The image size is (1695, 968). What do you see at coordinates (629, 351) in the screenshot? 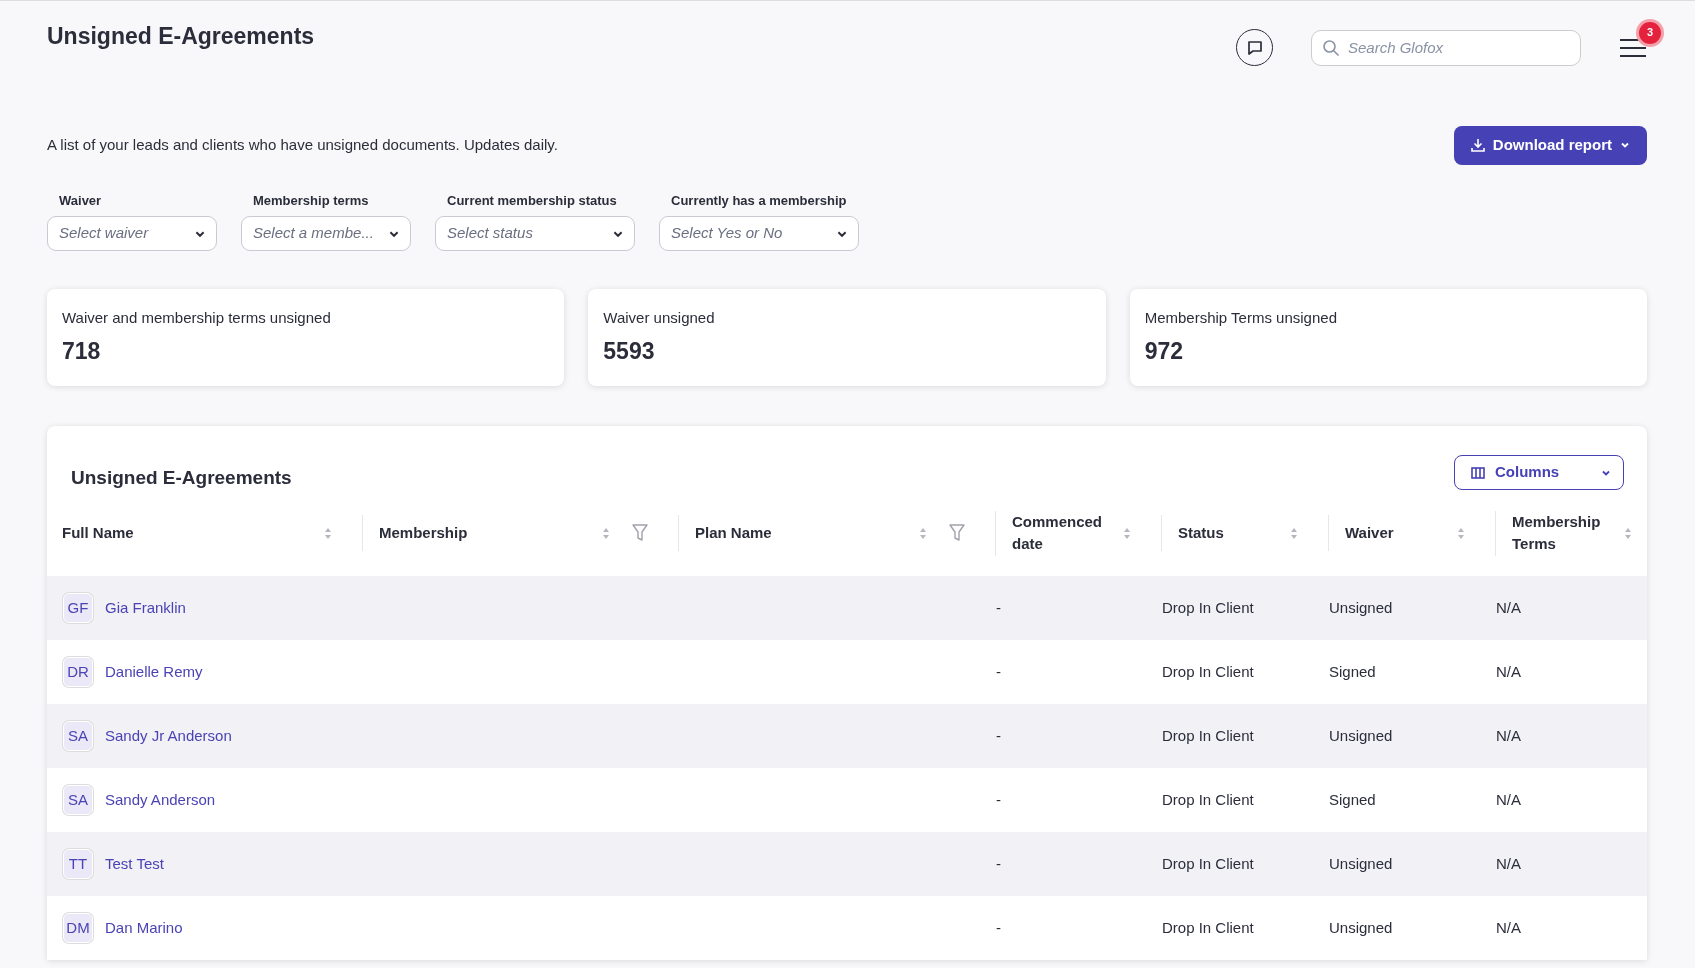
I see `stat-value: 5593` at bounding box center [629, 351].